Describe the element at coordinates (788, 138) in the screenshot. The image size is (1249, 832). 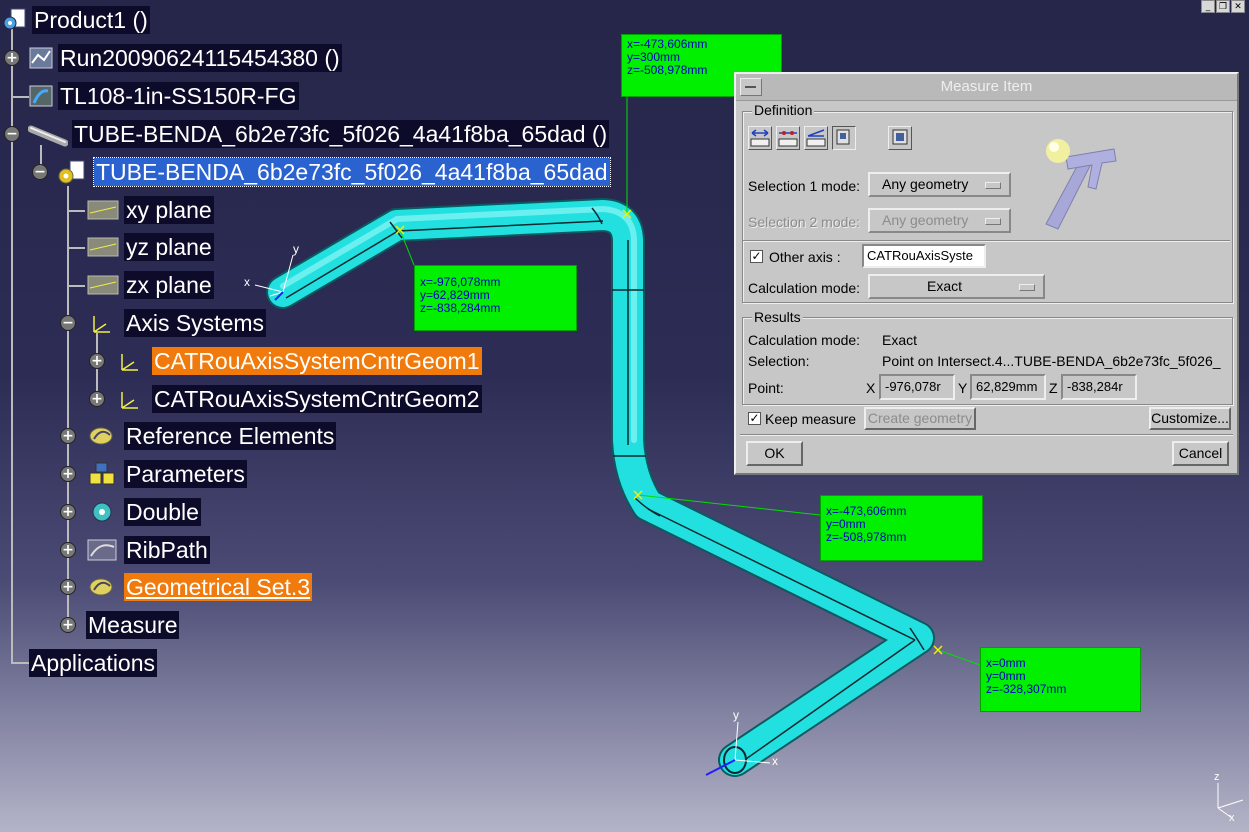
I see `measure-chain-button` at that location.